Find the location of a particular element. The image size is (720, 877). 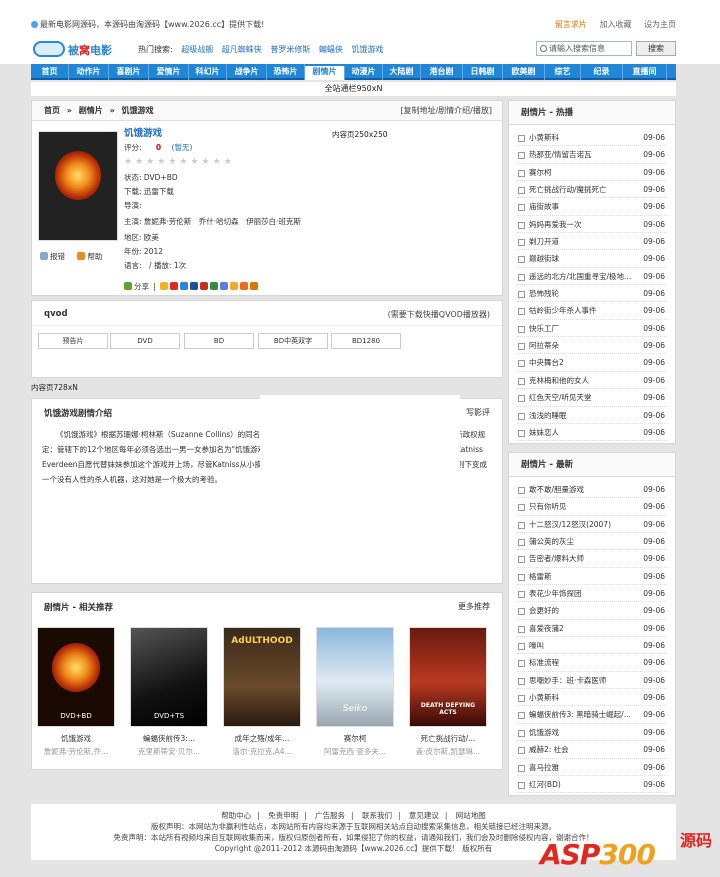

list-item: 会更好的 09-06 is located at coordinates (592, 611).